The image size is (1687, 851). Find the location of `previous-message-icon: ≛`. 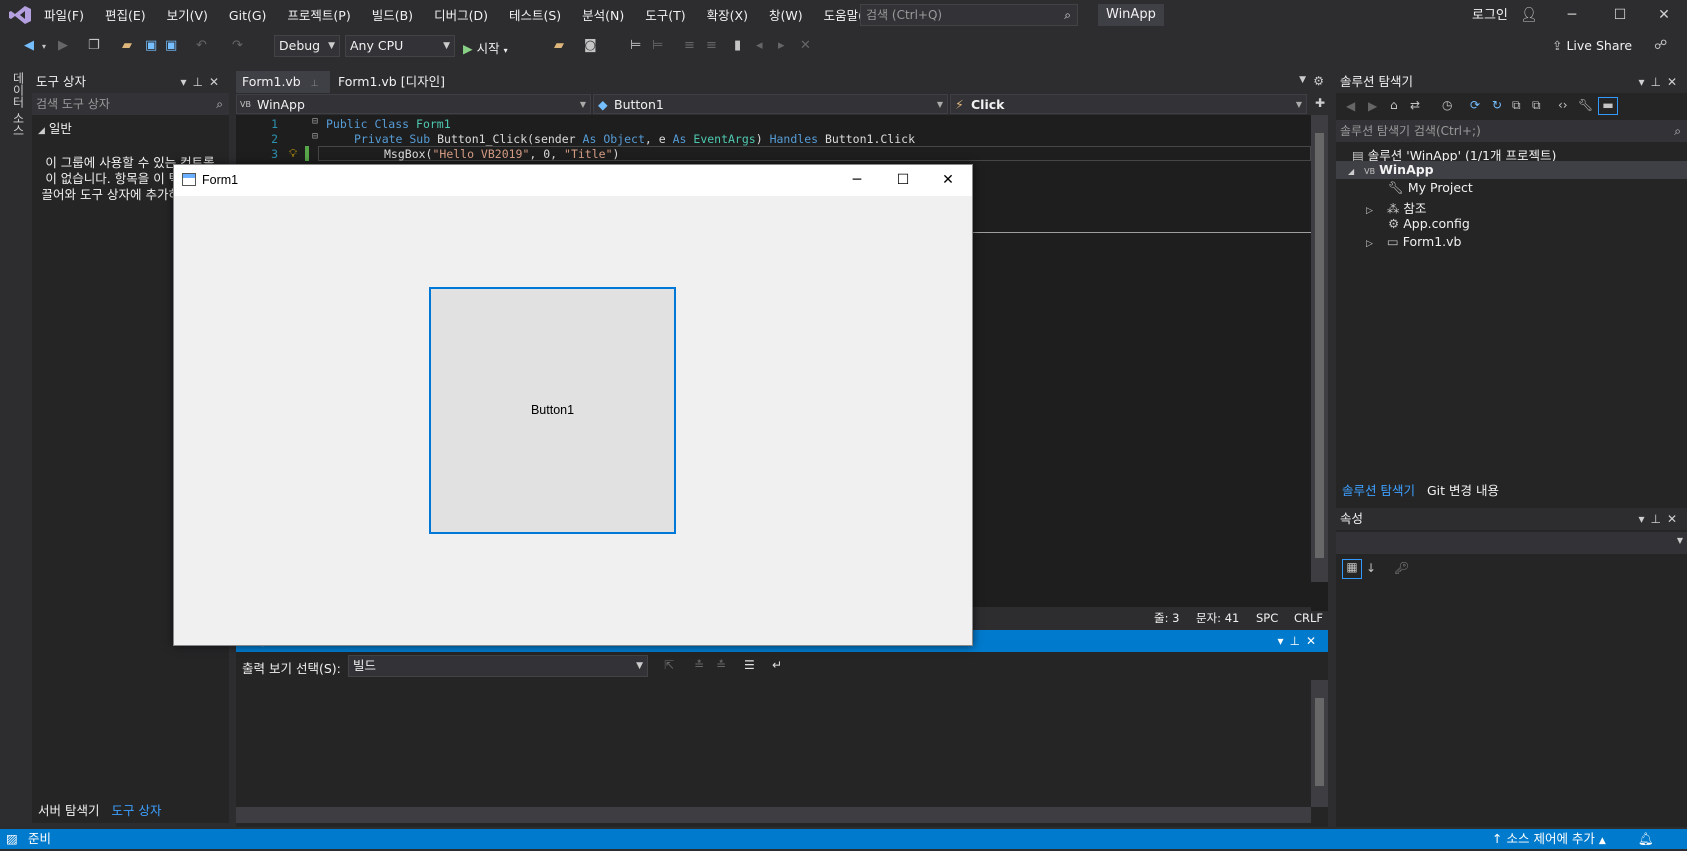

previous-message-icon: ≛ is located at coordinates (699, 665).